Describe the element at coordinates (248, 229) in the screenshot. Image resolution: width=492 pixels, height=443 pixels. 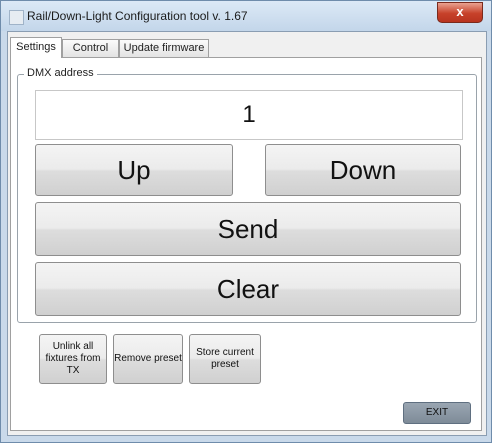
I see `send-button: Send` at that location.